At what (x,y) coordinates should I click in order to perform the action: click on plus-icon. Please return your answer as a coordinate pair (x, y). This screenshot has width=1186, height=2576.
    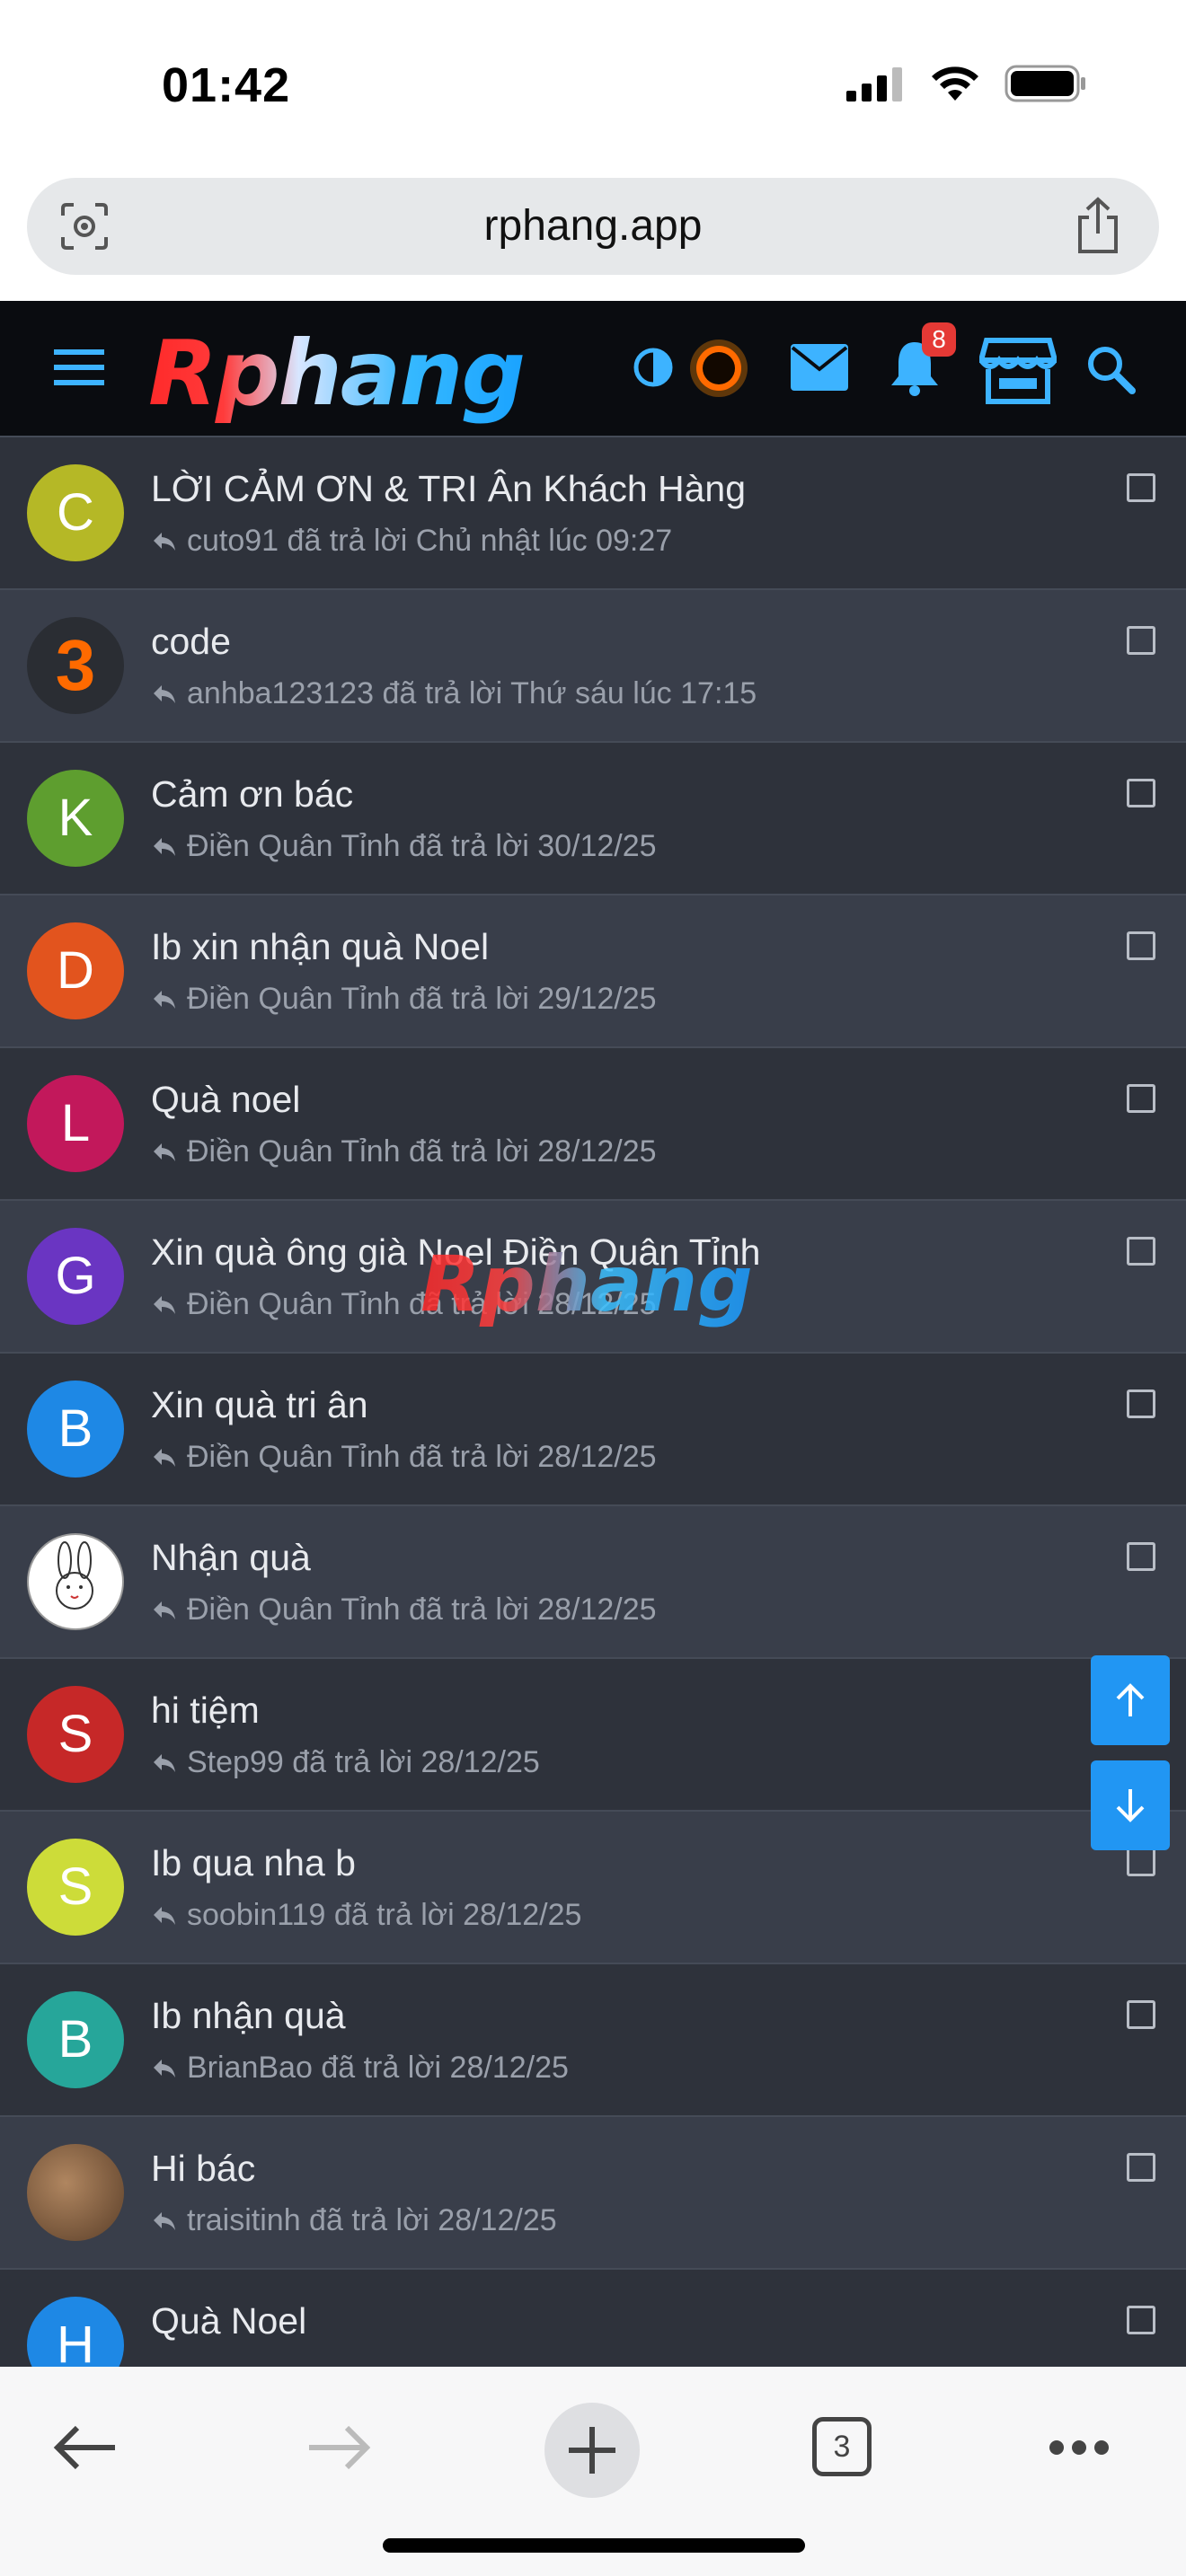
    Looking at the image, I should click on (592, 2450).